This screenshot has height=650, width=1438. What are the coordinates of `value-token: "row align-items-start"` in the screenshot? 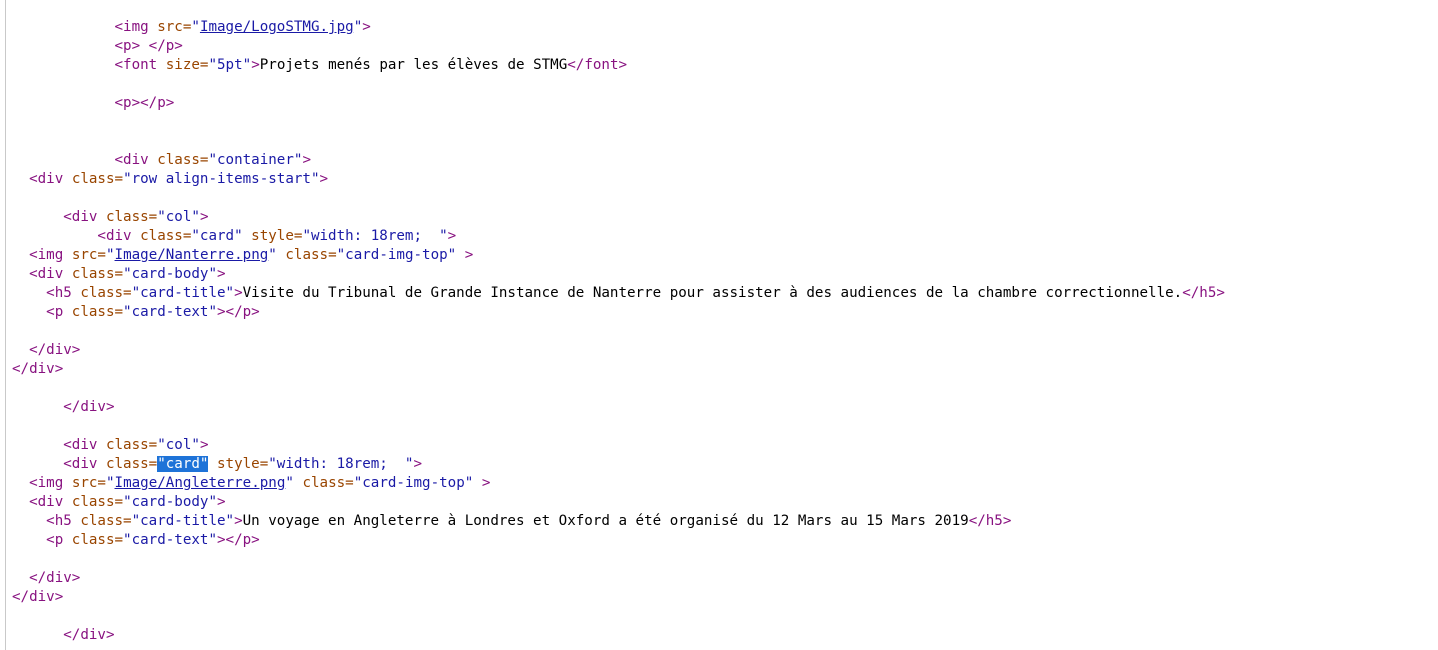 It's located at (221, 179).